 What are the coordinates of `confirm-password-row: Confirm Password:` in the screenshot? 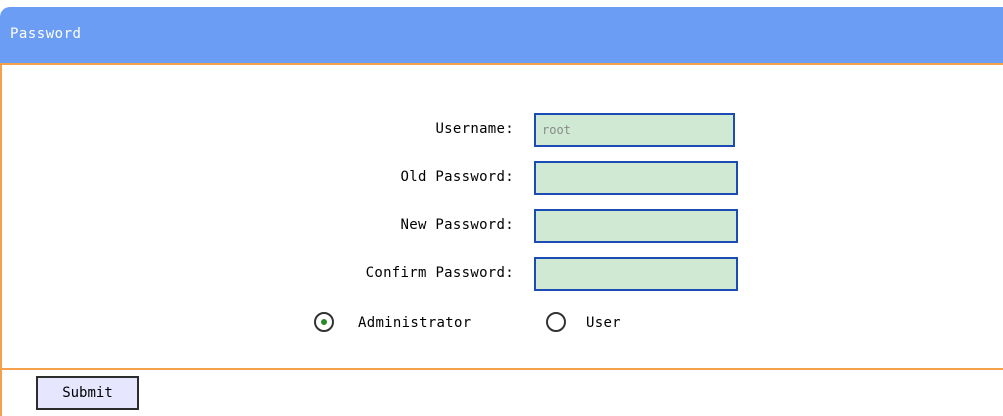 It's located at (407, 274).